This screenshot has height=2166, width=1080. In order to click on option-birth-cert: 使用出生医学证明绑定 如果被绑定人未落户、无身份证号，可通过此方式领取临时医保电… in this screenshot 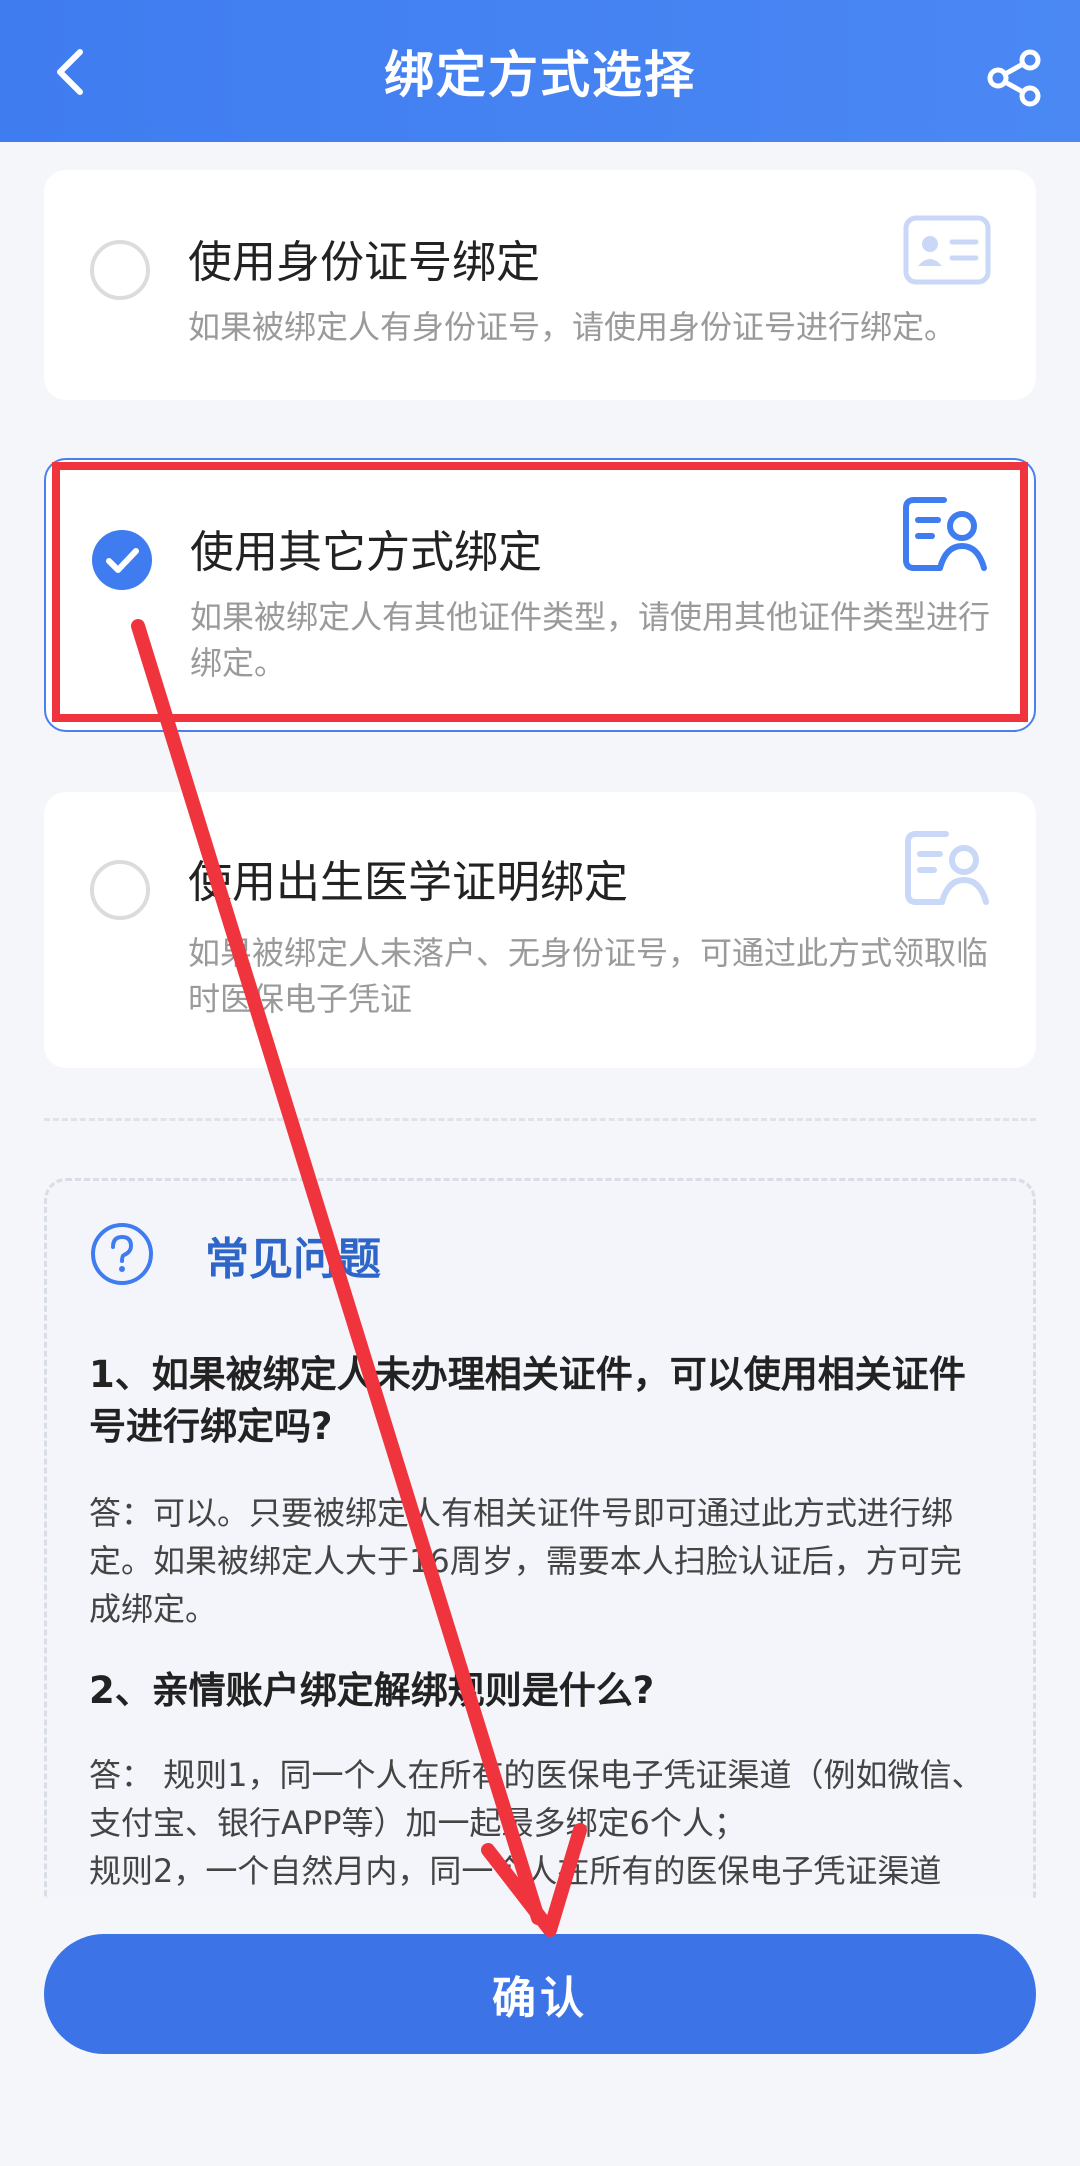, I will do `click(540, 930)`.